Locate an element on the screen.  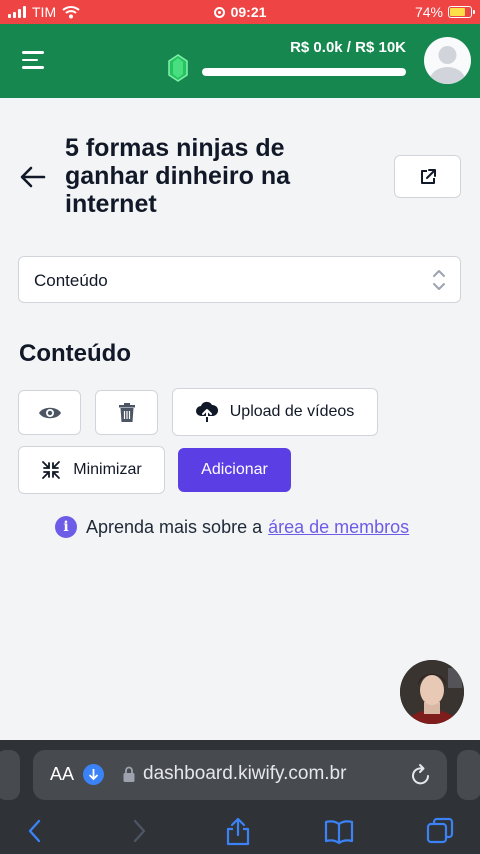
back-nav-icon is located at coordinates (35, 831).